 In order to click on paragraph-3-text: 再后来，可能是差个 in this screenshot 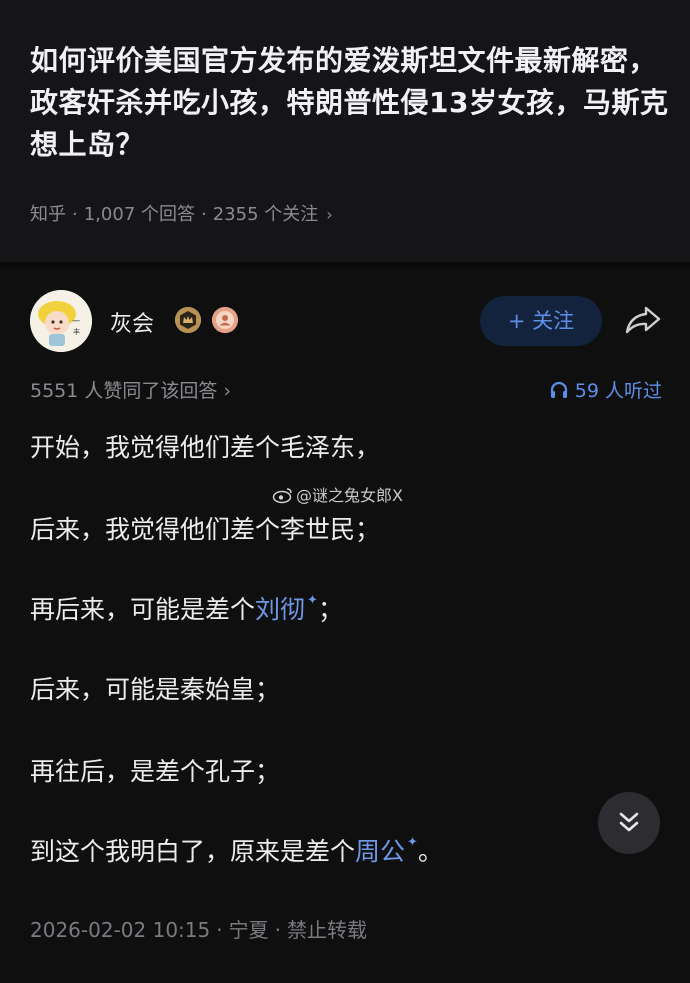, I will do `click(143, 609)`.